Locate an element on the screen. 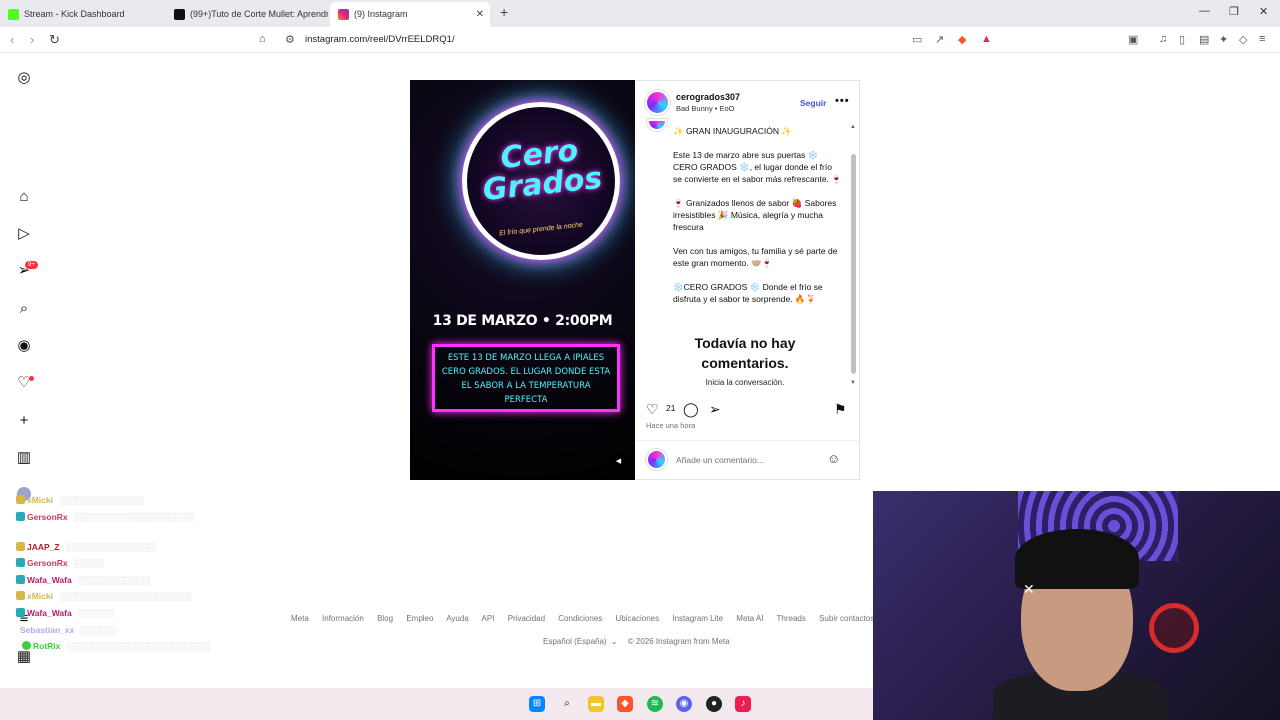 This screenshot has height=720, width=1280. emoji-picker-icon: ☺ is located at coordinates (833, 458).